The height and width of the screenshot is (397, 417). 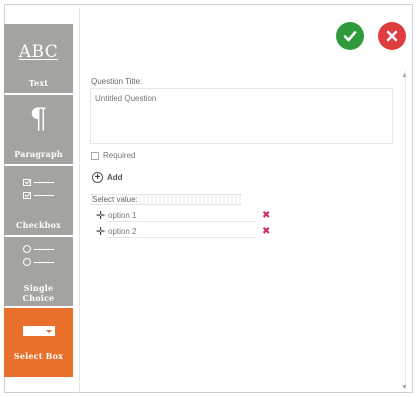 What do you see at coordinates (119, 155) in the screenshot?
I see `required-label: Required` at bounding box center [119, 155].